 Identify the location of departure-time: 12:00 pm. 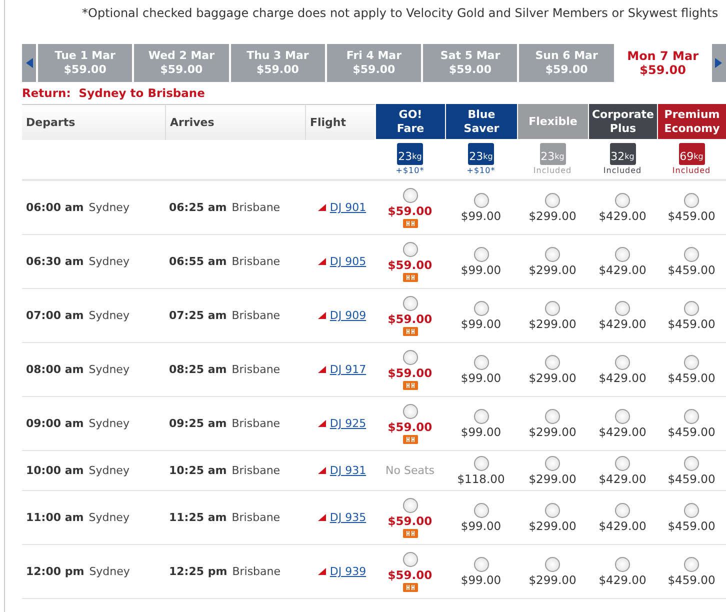
(55, 571).